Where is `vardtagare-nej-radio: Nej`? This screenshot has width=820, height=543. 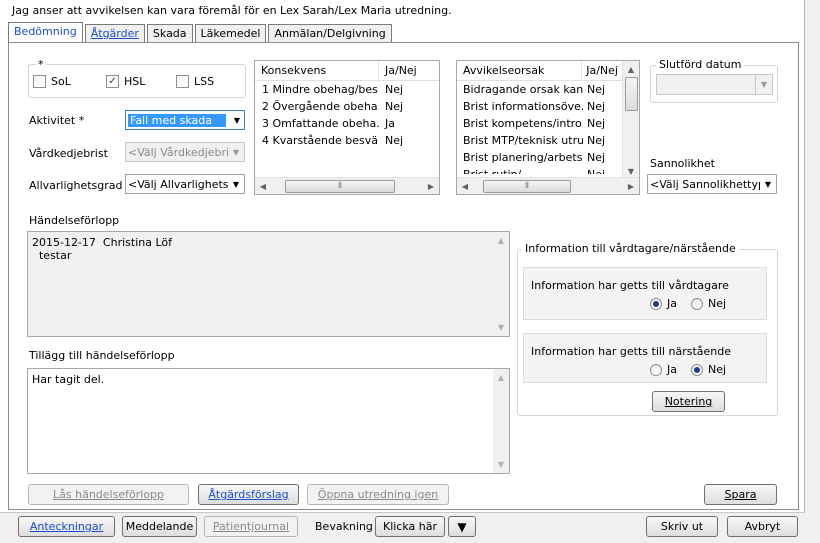
vardtagare-nej-radio: Nej is located at coordinates (708, 303).